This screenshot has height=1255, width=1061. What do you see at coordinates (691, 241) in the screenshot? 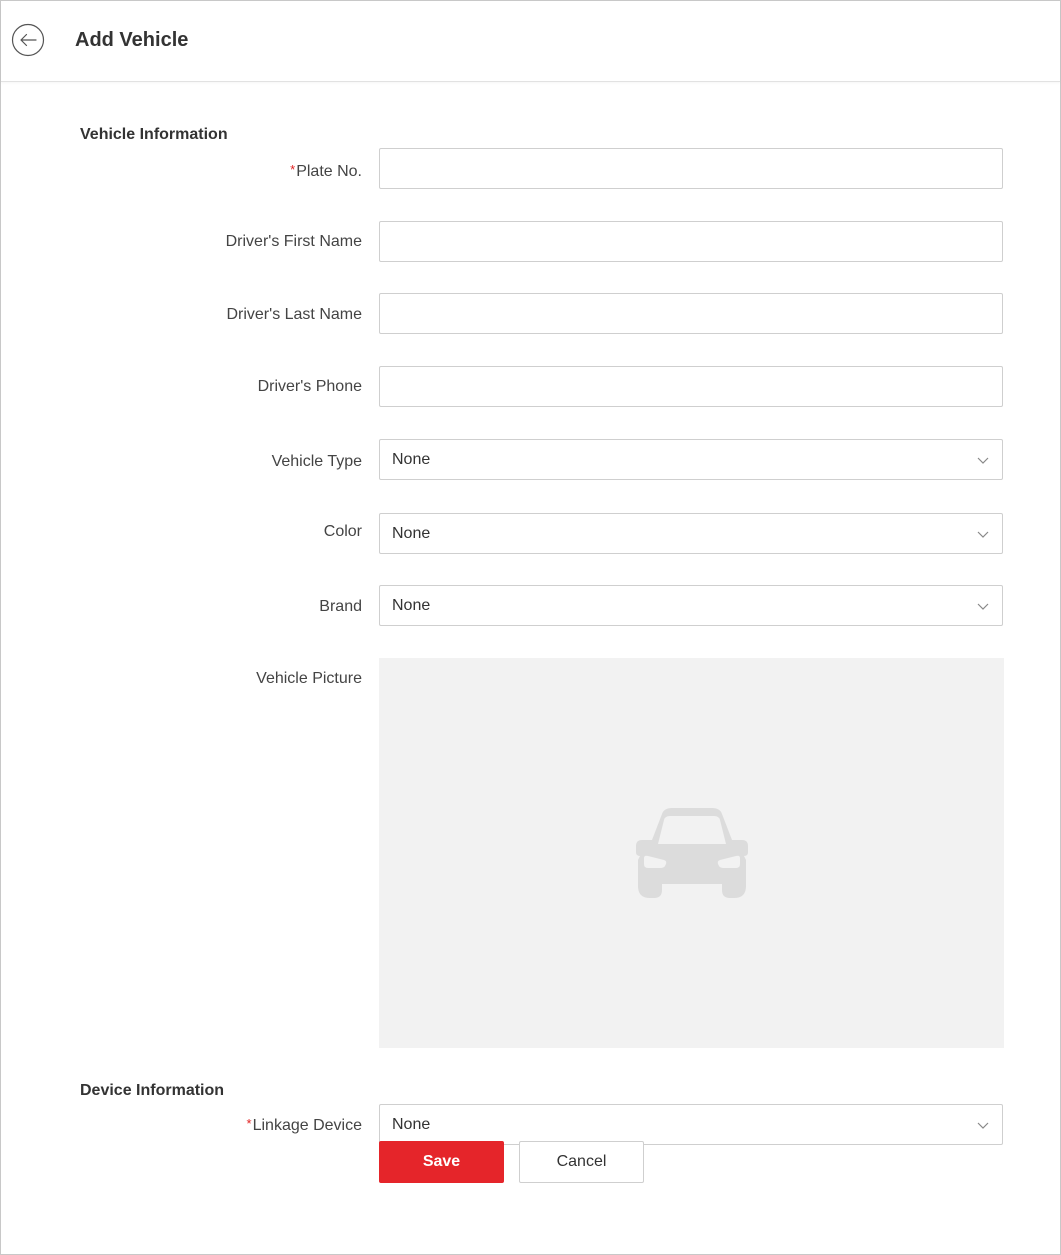
I see `driver-first-name-input` at bounding box center [691, 241].